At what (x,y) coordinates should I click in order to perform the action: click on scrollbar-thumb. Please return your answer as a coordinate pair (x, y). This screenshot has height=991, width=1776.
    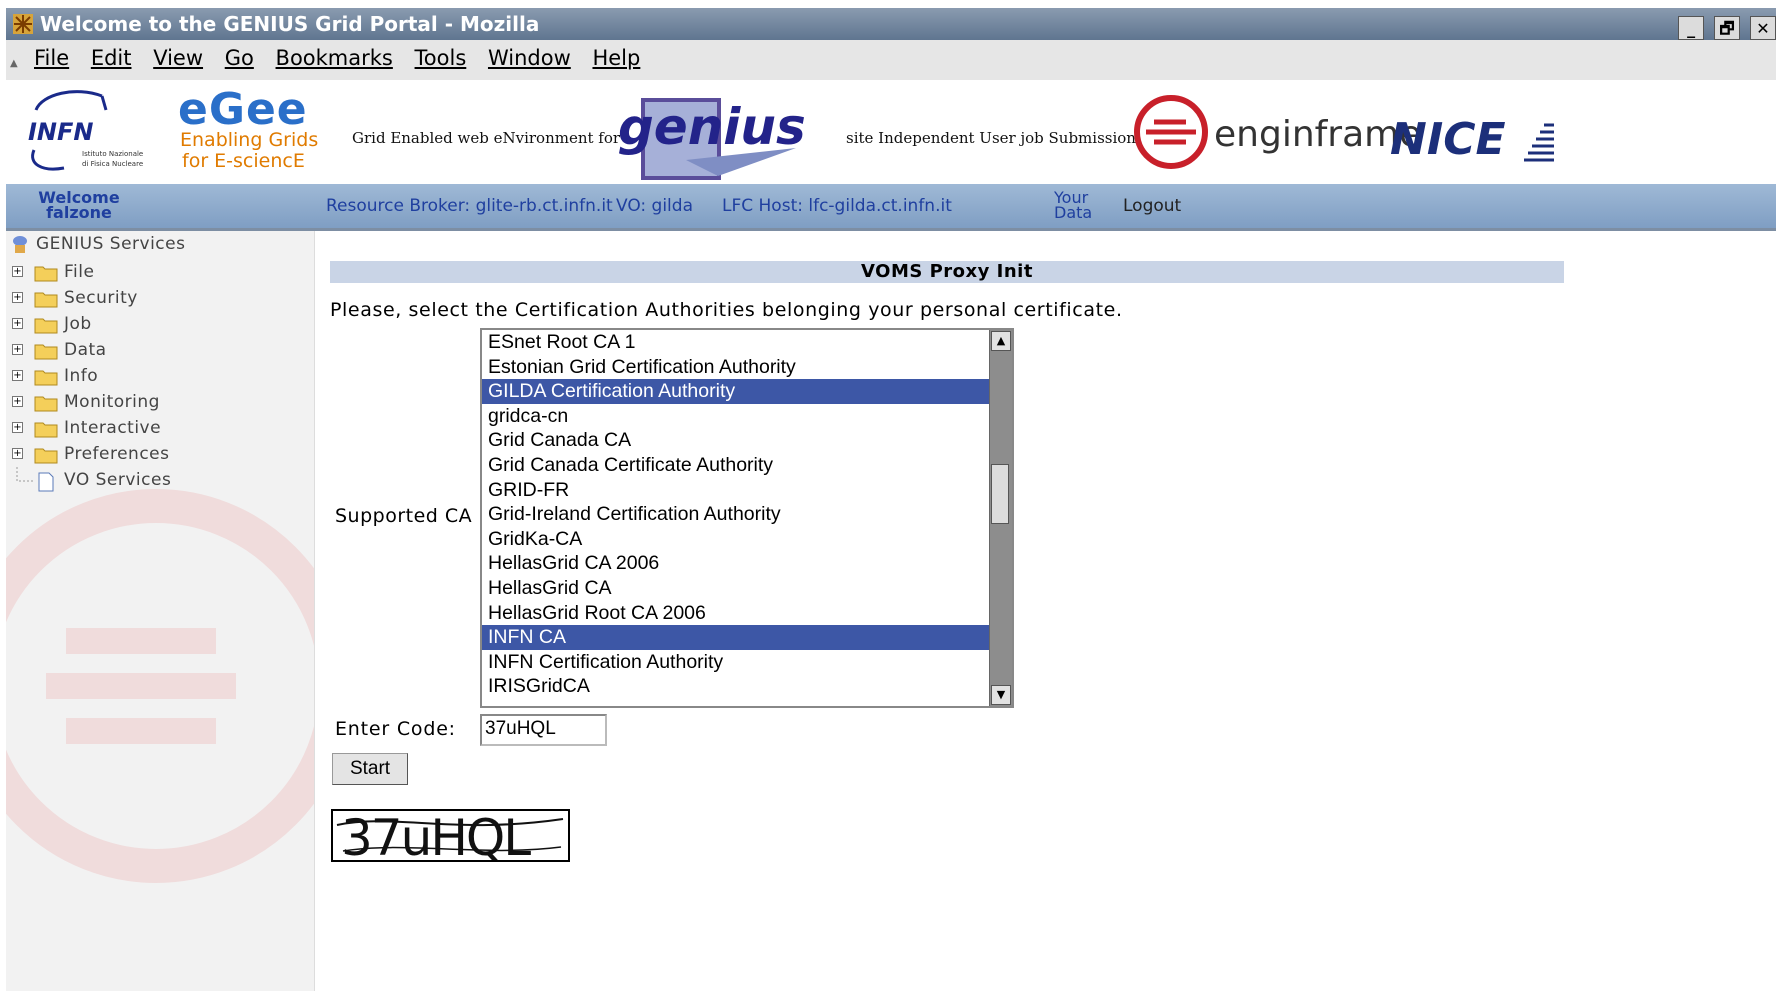
    Looking at the image, I should click on (1000, 494).